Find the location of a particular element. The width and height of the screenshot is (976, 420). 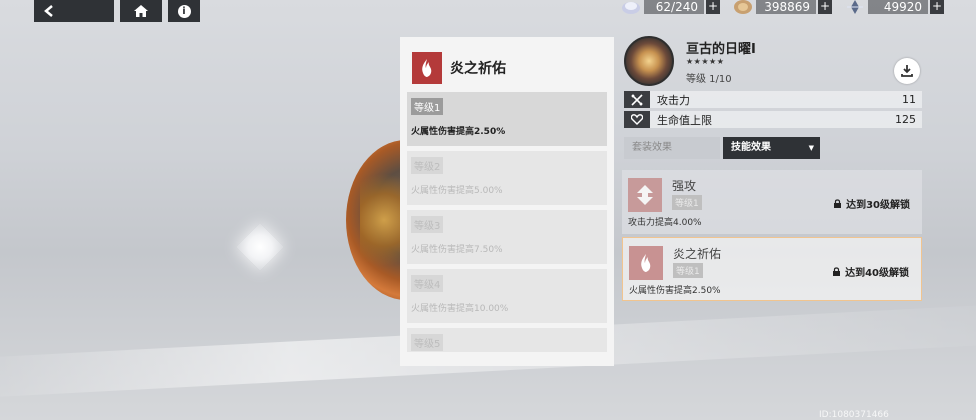

arrow-up-skill-icon is located at coordinates (645, 195).